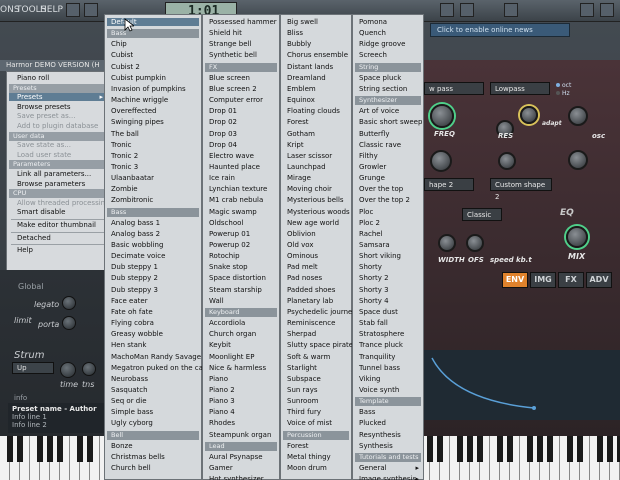  I want to click on ofs2-knob, so click(475, 243).